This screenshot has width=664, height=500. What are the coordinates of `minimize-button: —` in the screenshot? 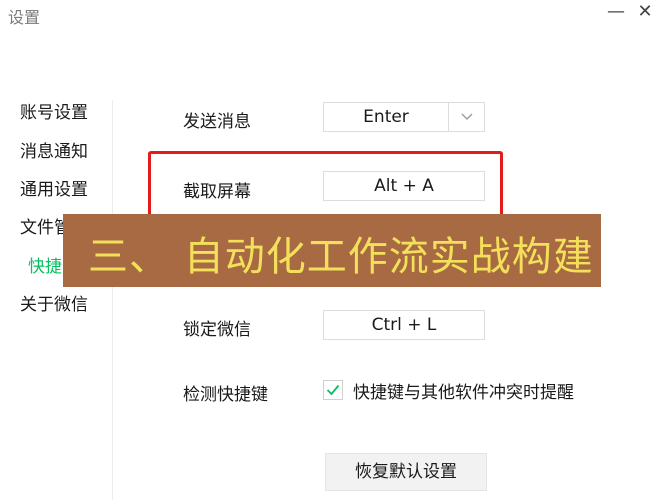 It's located at (616, 12).